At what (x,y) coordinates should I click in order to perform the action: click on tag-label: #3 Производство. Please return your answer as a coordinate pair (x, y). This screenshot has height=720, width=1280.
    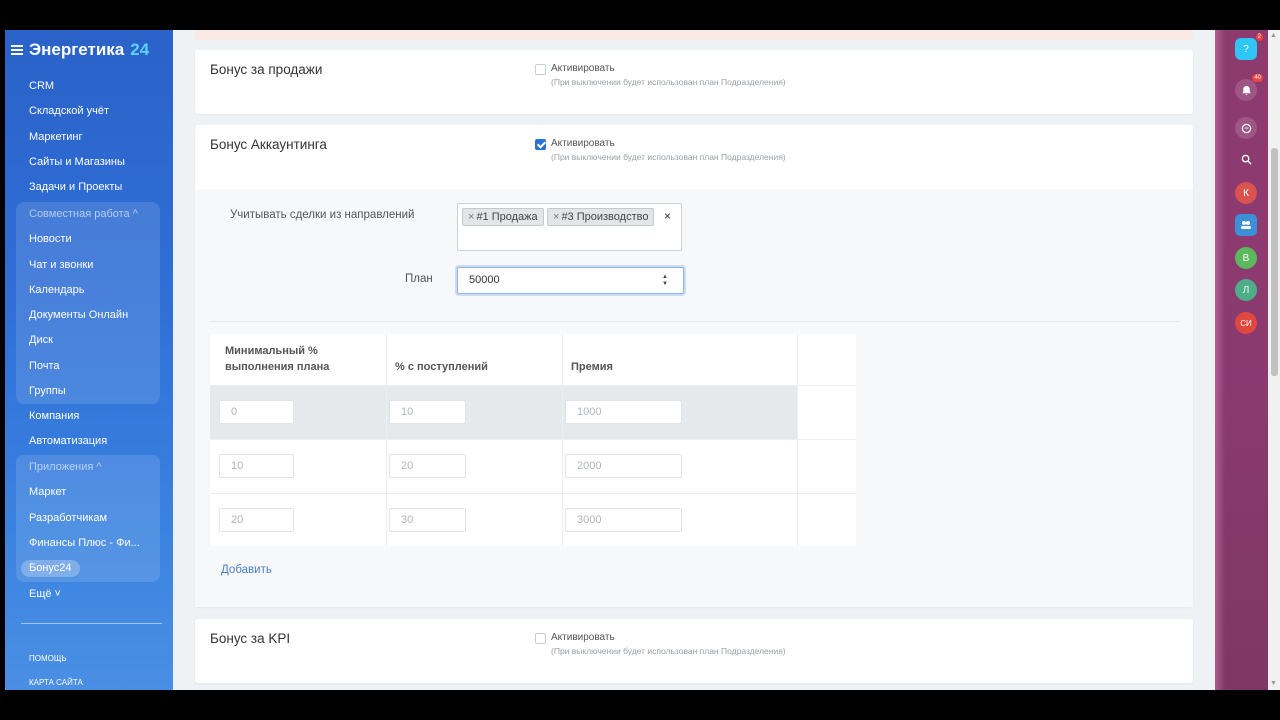
    Looking at the image, I should click on (605, 217).